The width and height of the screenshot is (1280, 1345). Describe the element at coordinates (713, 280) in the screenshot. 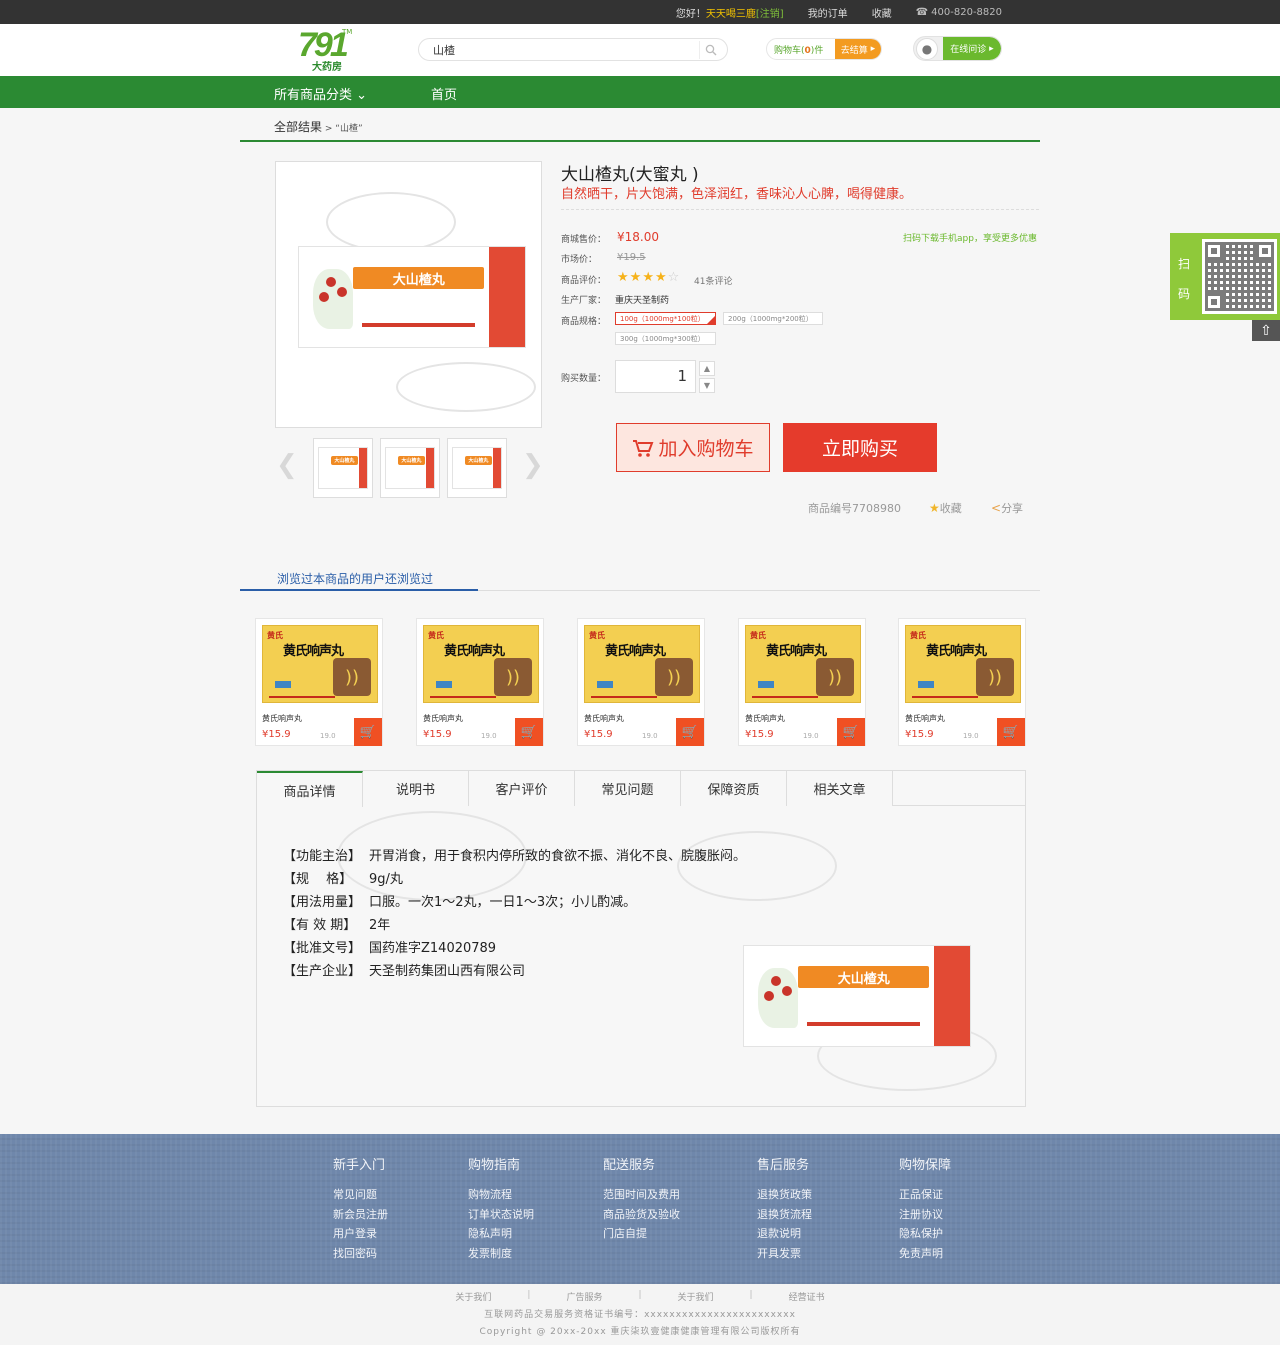

I see `review-count-link: 41条评论` at that location.